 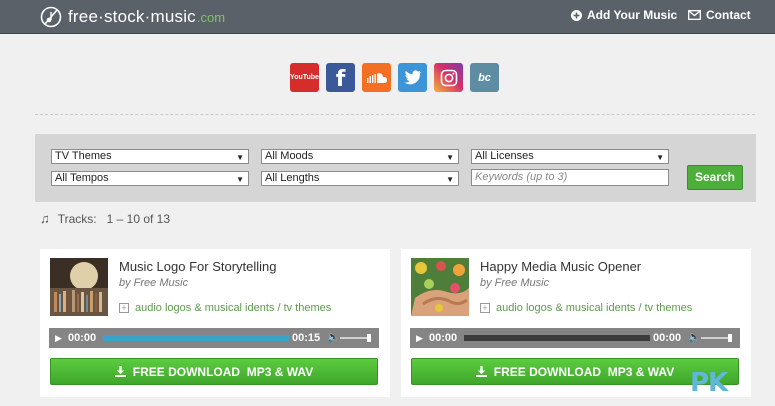 I want to click on site-logo: free·stock·music .com, so click(x=132, y=17).